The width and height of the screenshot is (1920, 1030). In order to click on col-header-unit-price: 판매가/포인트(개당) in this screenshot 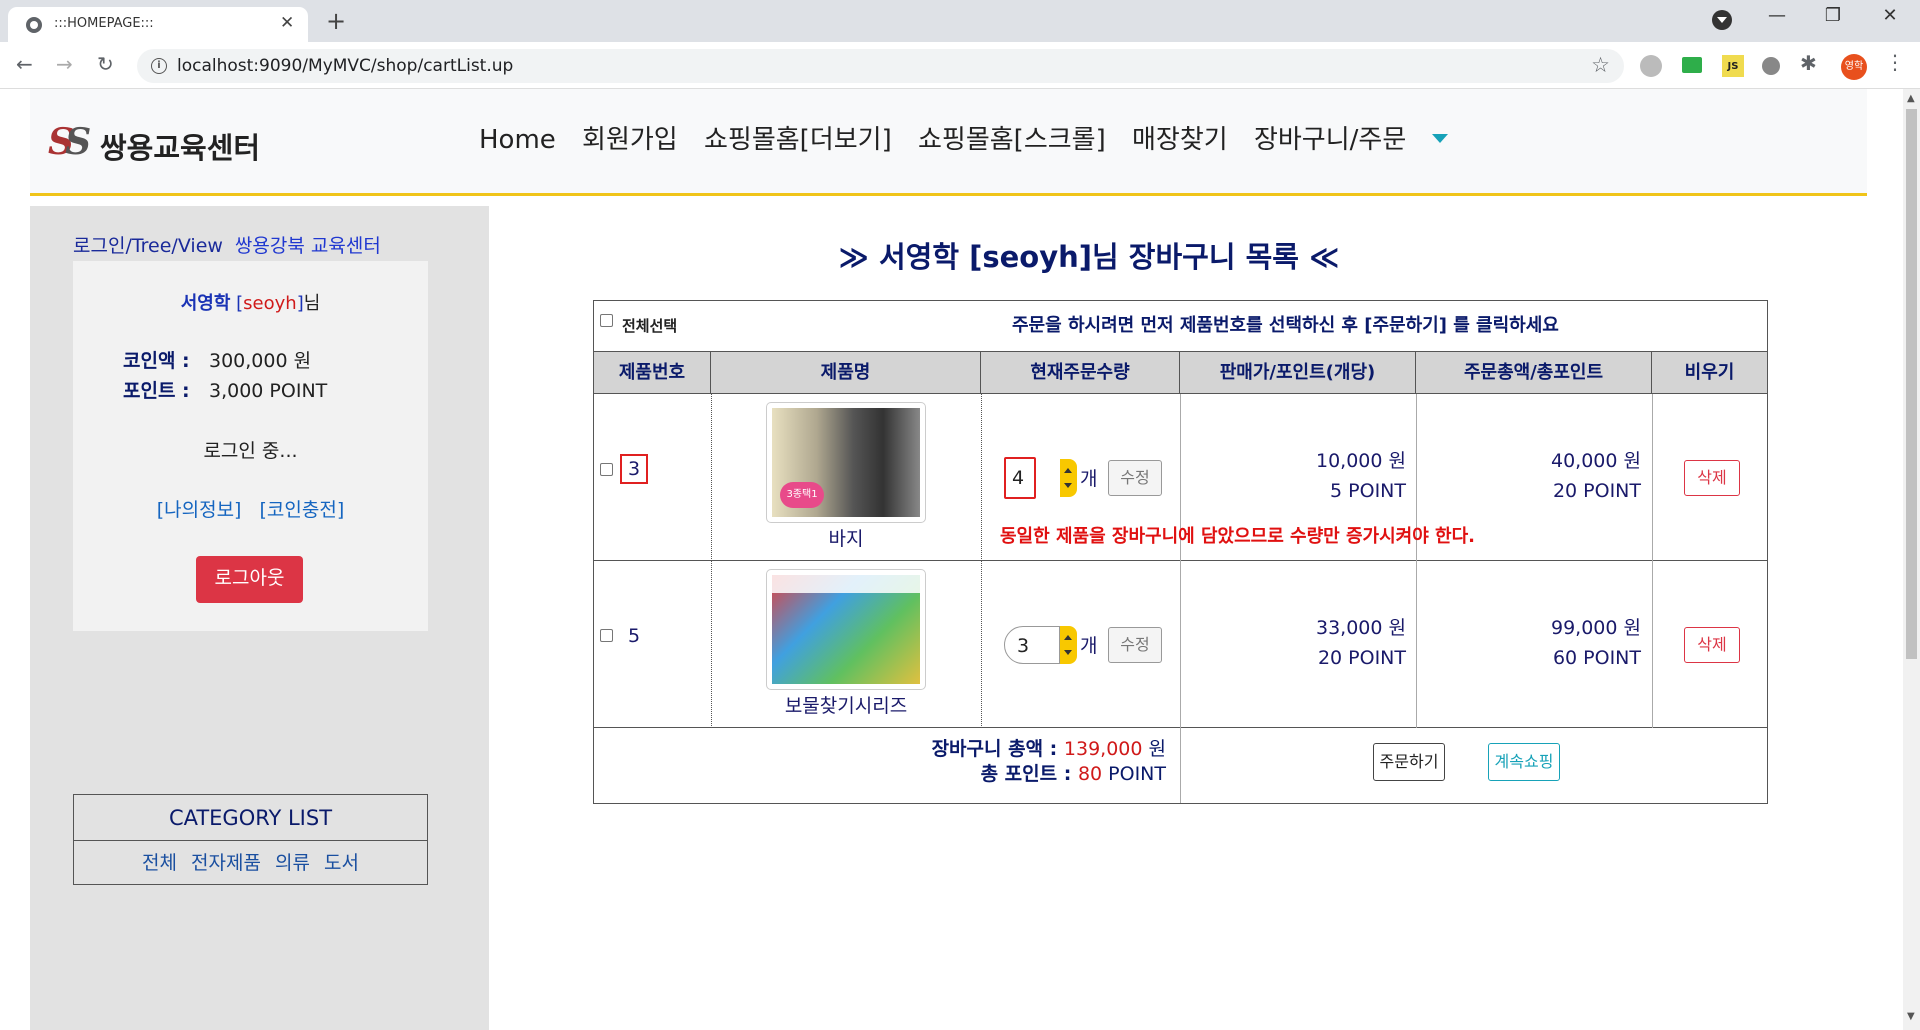, I will do `click(1298, 372)`.